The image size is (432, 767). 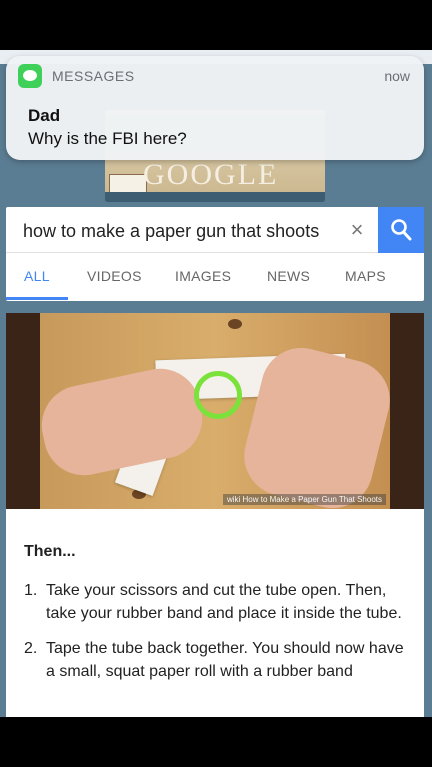 I want to click on search-icon, so click(x=401, y=230).